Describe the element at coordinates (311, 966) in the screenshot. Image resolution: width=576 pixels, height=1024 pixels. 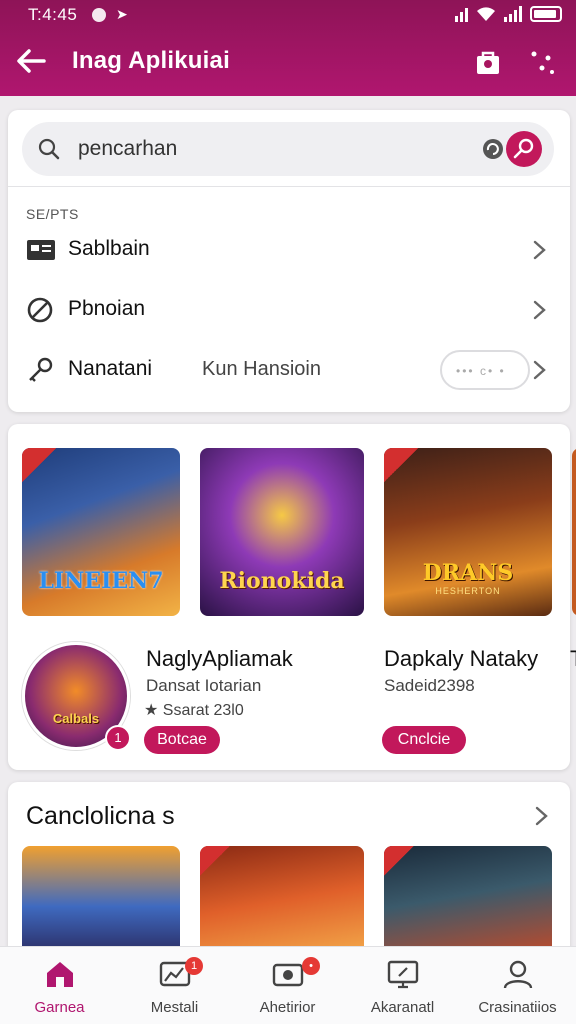
I see `nav-badge: •` at that location.